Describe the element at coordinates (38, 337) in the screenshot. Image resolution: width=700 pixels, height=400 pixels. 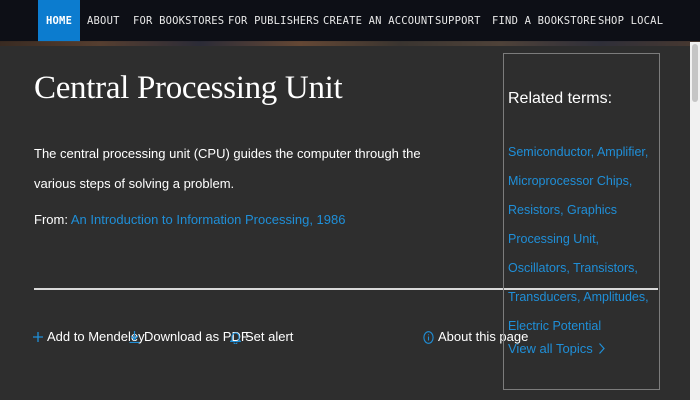
I see `plus-icon` at that location.